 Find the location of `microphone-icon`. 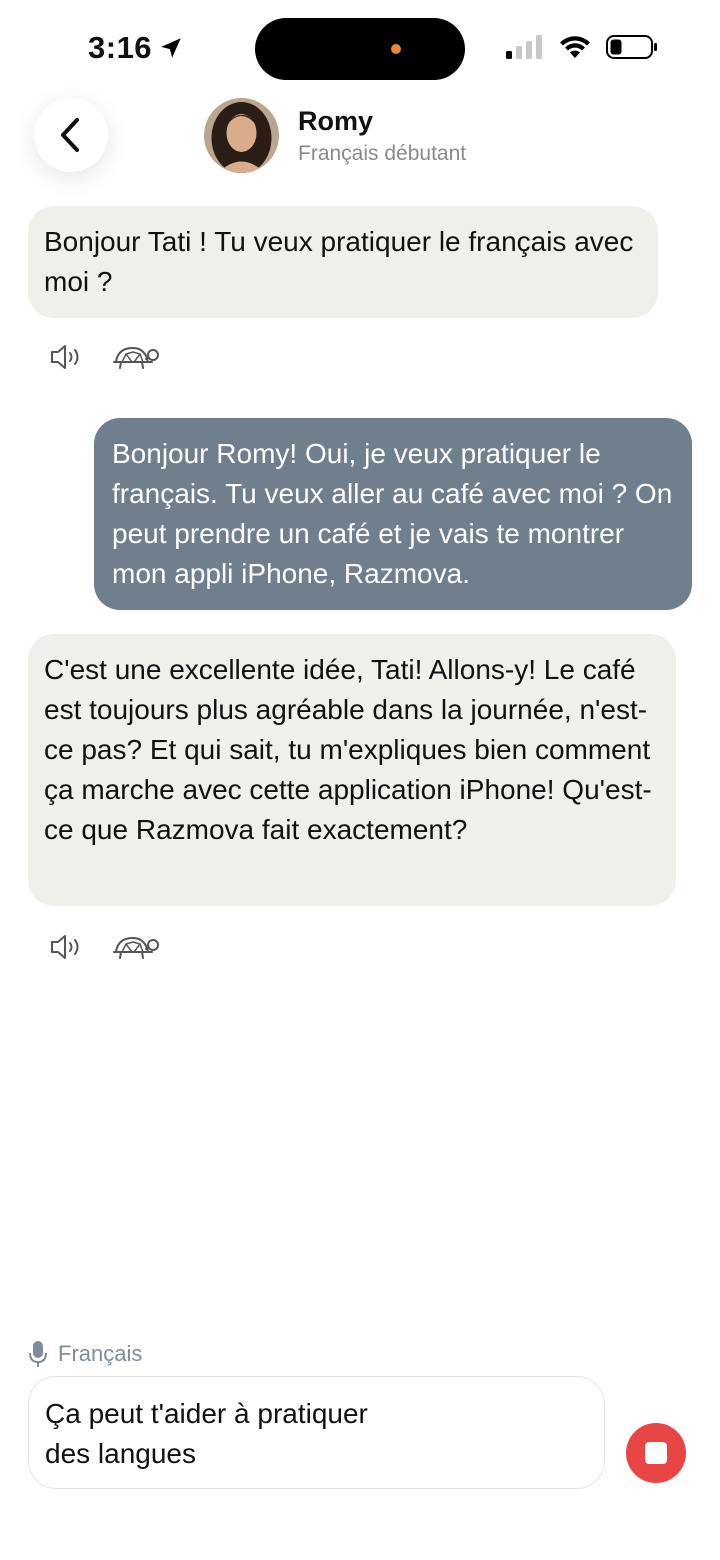

microphone-icon is located at coordinates (38, 1354).